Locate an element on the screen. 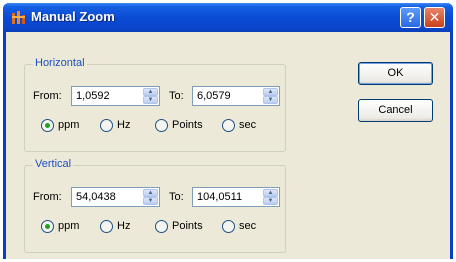 This screenshot has width=456, height=262. horizontal-to-spinner: ▲ ▼ is located at coordinates (270, 96).